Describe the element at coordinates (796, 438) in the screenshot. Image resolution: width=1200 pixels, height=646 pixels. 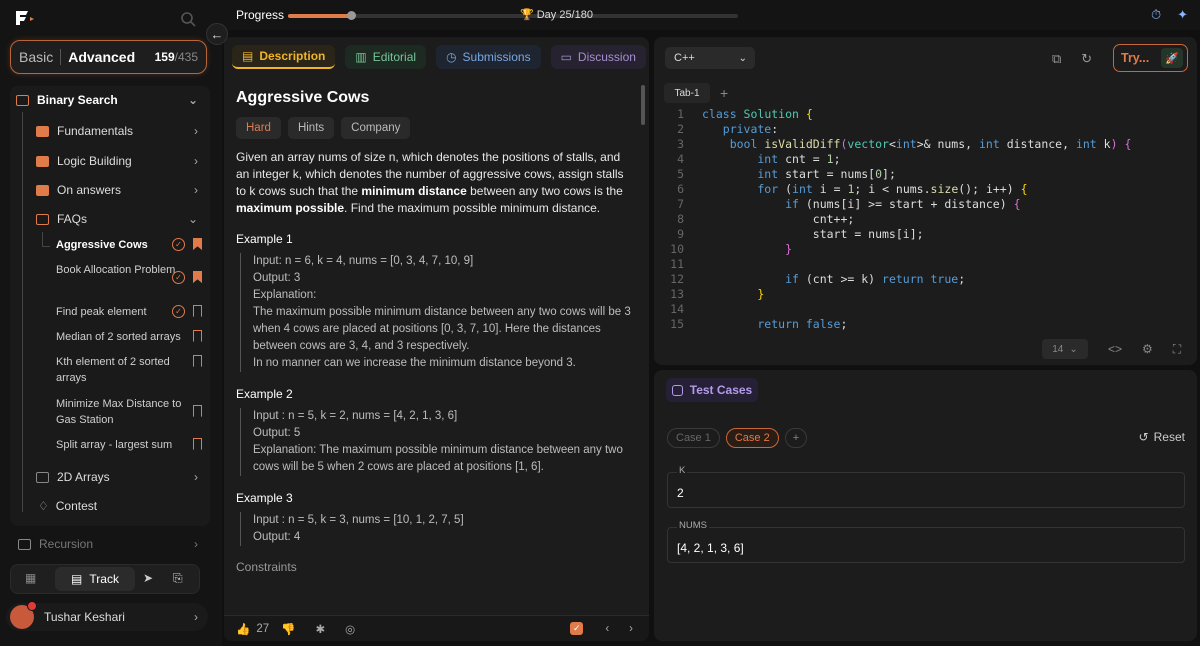
I see `add-case-button: +` at that location.